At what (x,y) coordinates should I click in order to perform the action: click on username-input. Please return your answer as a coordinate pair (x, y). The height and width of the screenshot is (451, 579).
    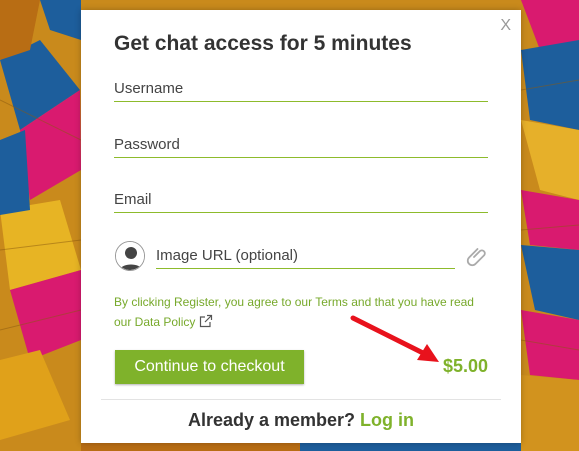
    Looking at the image, I should click on (301, 91).